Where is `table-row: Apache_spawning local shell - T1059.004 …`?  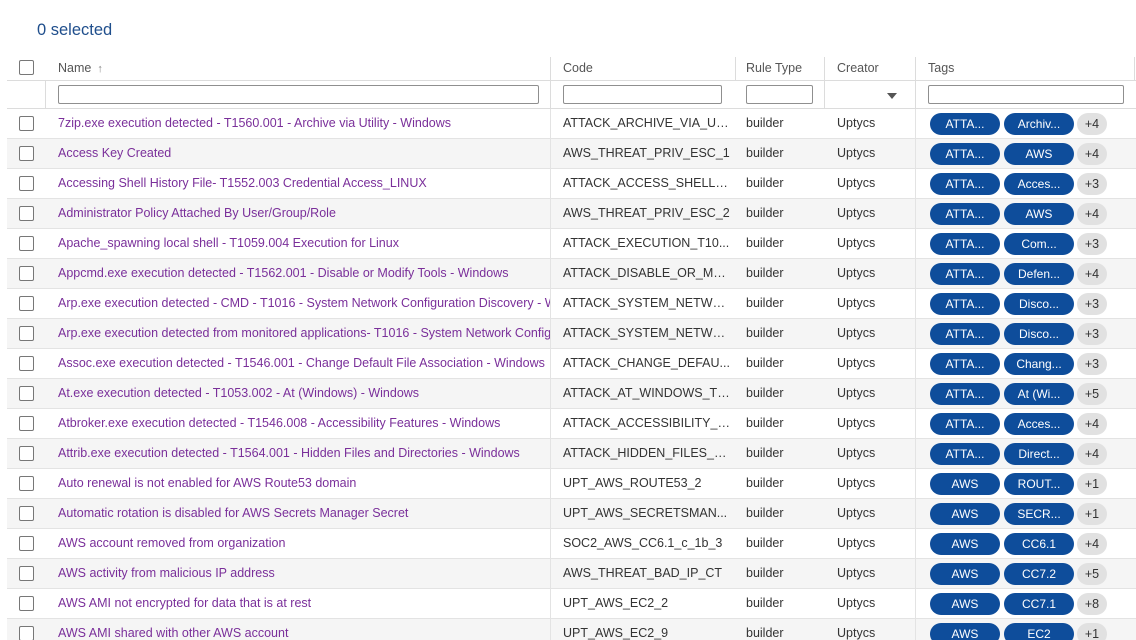
table-row: Apache_spawning local shell - T1059.004 … is located at coordinates (571, 244).